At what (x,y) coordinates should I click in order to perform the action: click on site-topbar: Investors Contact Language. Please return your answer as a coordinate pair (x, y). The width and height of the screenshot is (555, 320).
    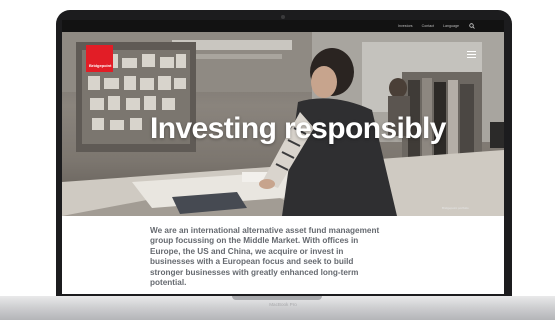
    Looking at the image, I should click on (283, 26).